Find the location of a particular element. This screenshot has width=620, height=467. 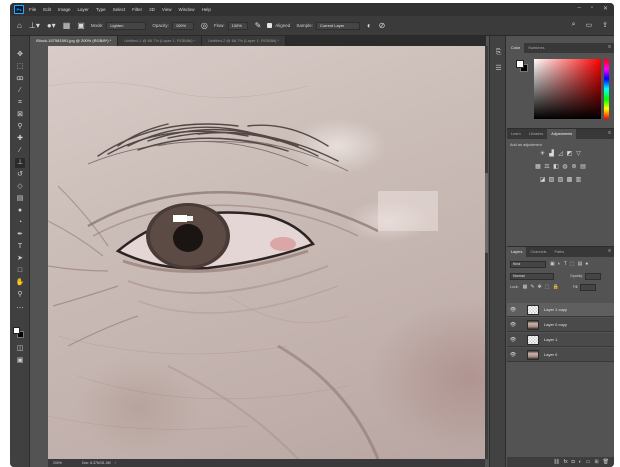

levels-icon: ▟ is located at coordinates (551, 154).